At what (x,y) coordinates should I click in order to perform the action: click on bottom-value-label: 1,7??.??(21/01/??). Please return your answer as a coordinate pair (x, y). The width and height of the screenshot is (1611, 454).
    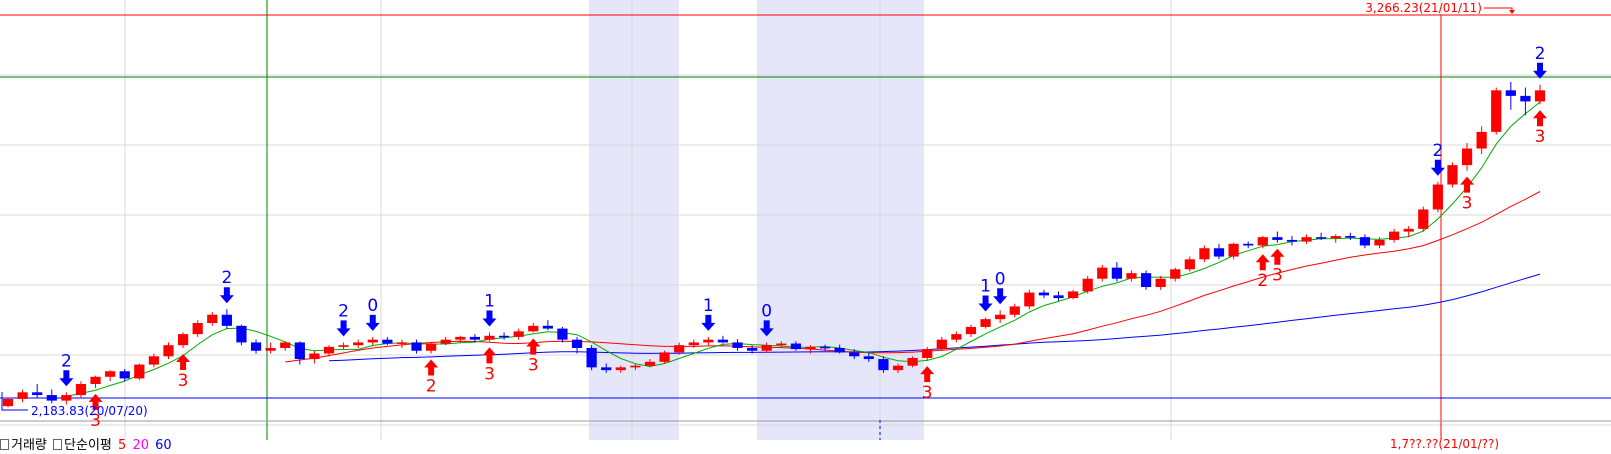
    Looking at the image, I should click on (1444, 444).